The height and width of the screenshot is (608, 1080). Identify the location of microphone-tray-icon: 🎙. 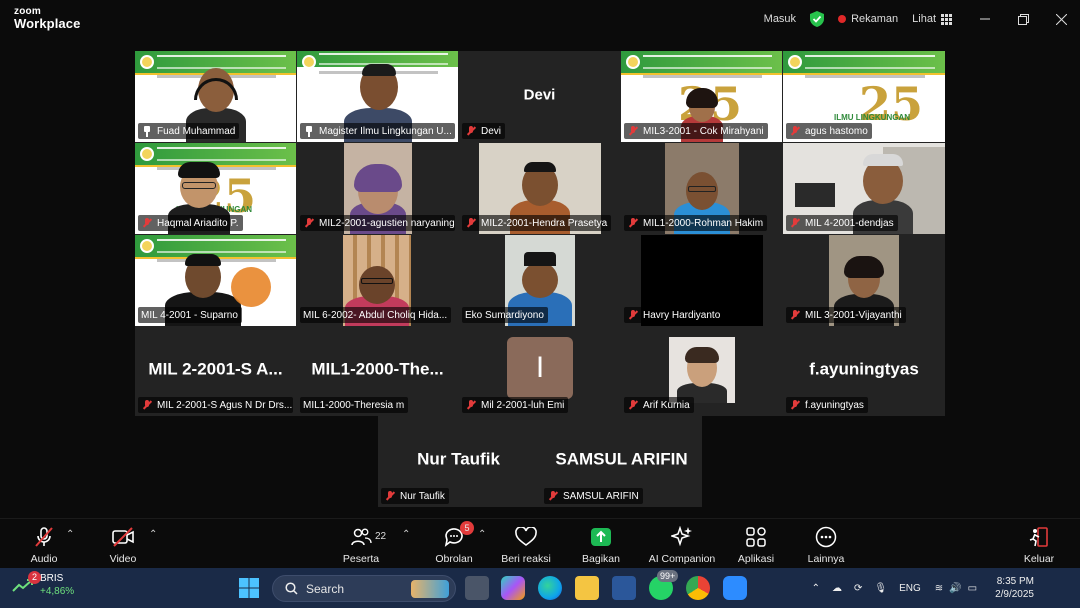
(880, 588).